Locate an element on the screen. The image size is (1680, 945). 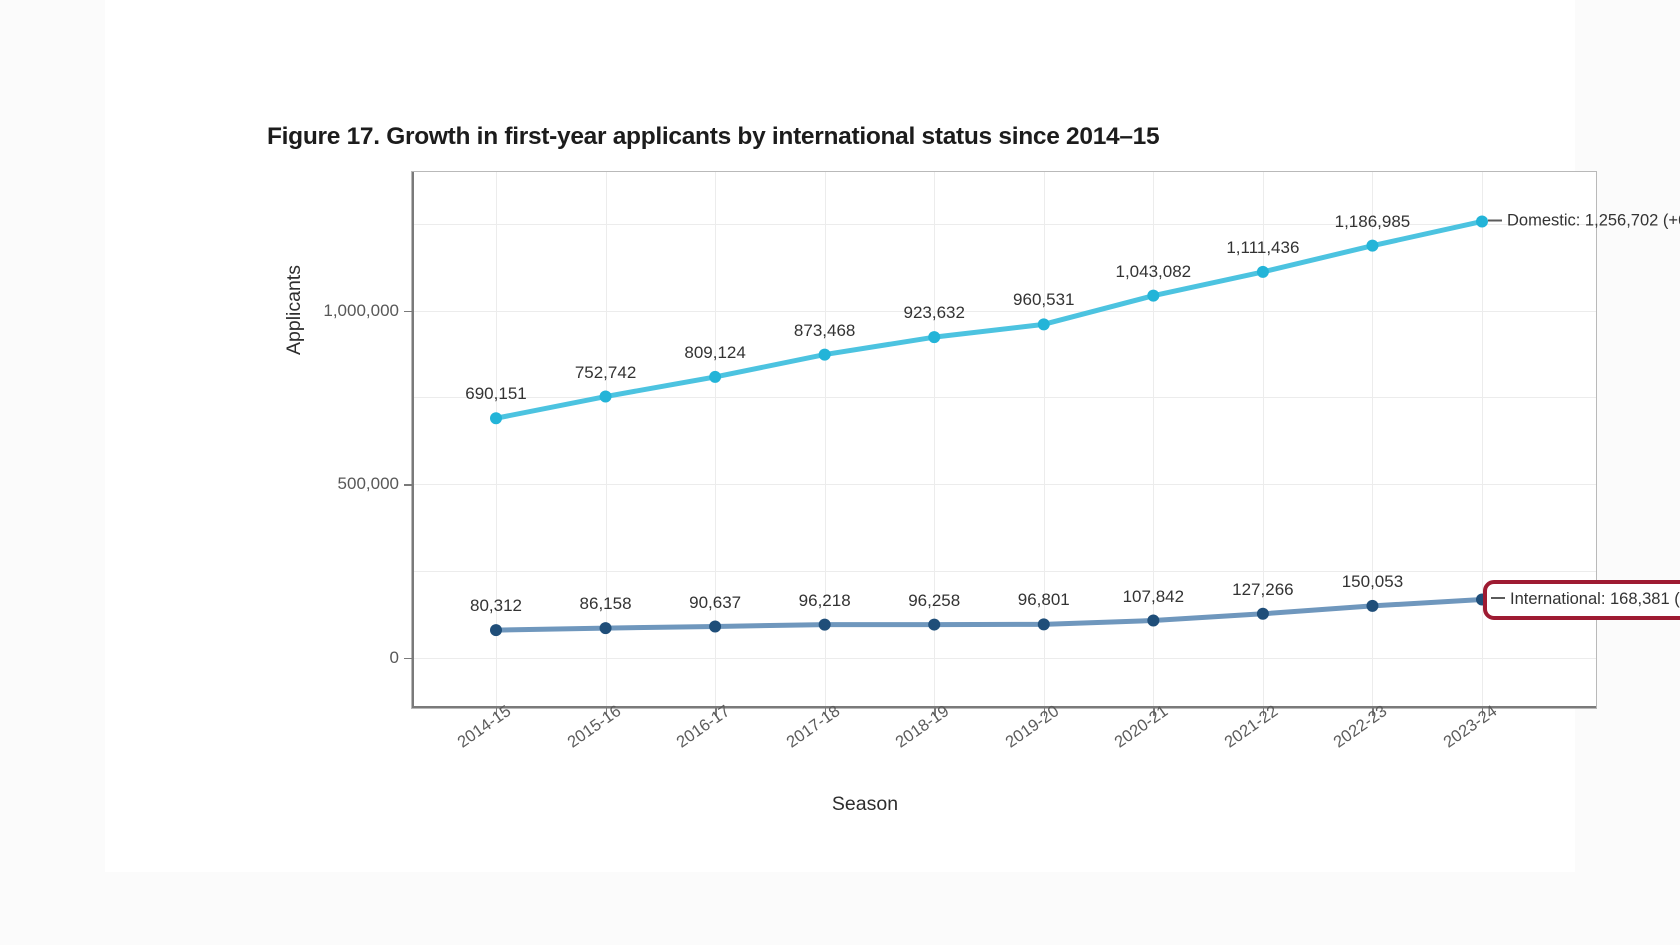
data-point-label: 1,111,436 is located at coordinates (1263, 247).